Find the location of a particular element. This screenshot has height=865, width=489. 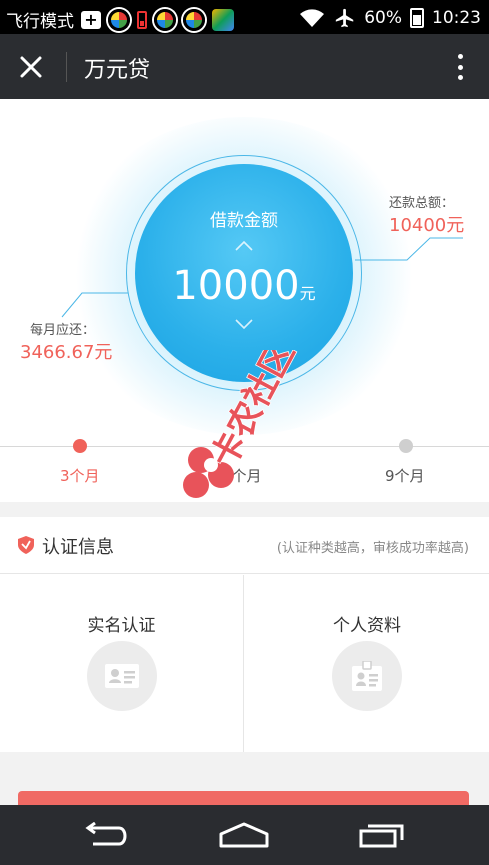

increase-amount-button is located at coordinates (244, 245).